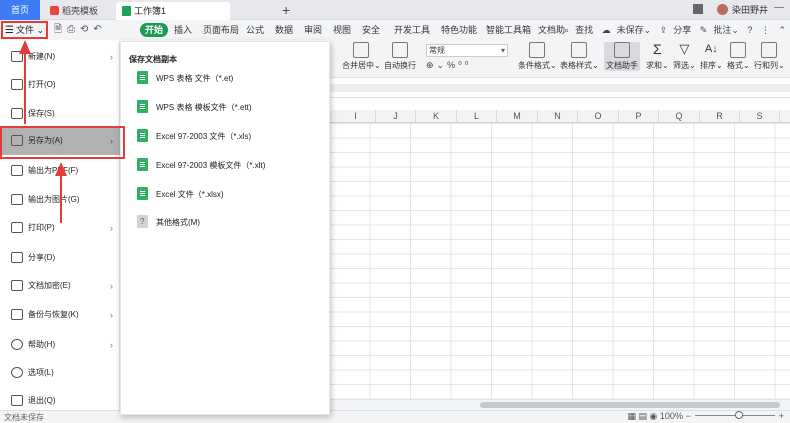 Image resolution: width=790 pixels, height=423 pixels. Describe the element at coordinates (537, 56) in the screenshot. I see `conditional-format-button: 条件格式⌄` at that location.